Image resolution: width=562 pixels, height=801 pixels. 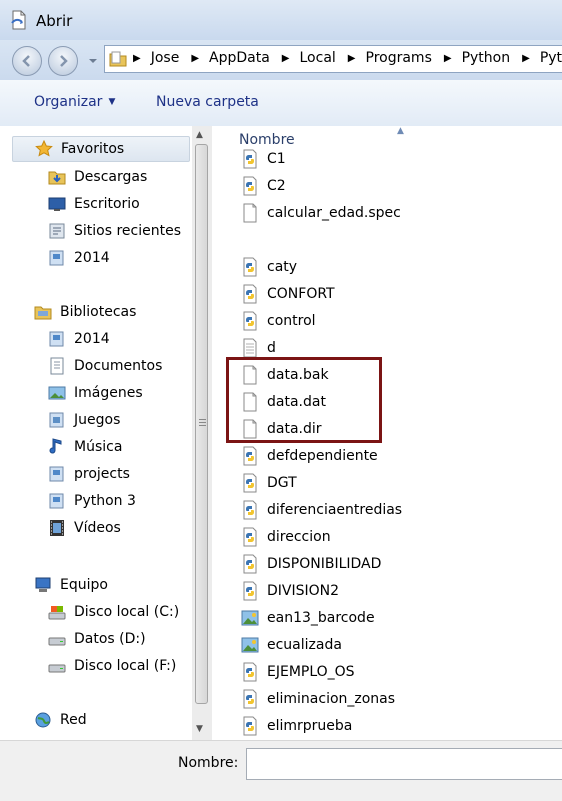 What do you see at coordinates (105, 366) in the screenshot?
I see `nav-item-documentos: Documentos` at bounding box center [105, 366].